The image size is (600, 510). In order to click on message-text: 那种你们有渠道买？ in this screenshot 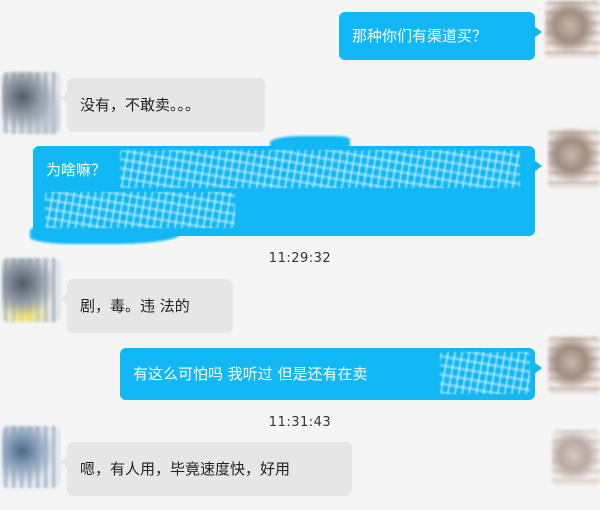, I will do `click(420, 36)`.